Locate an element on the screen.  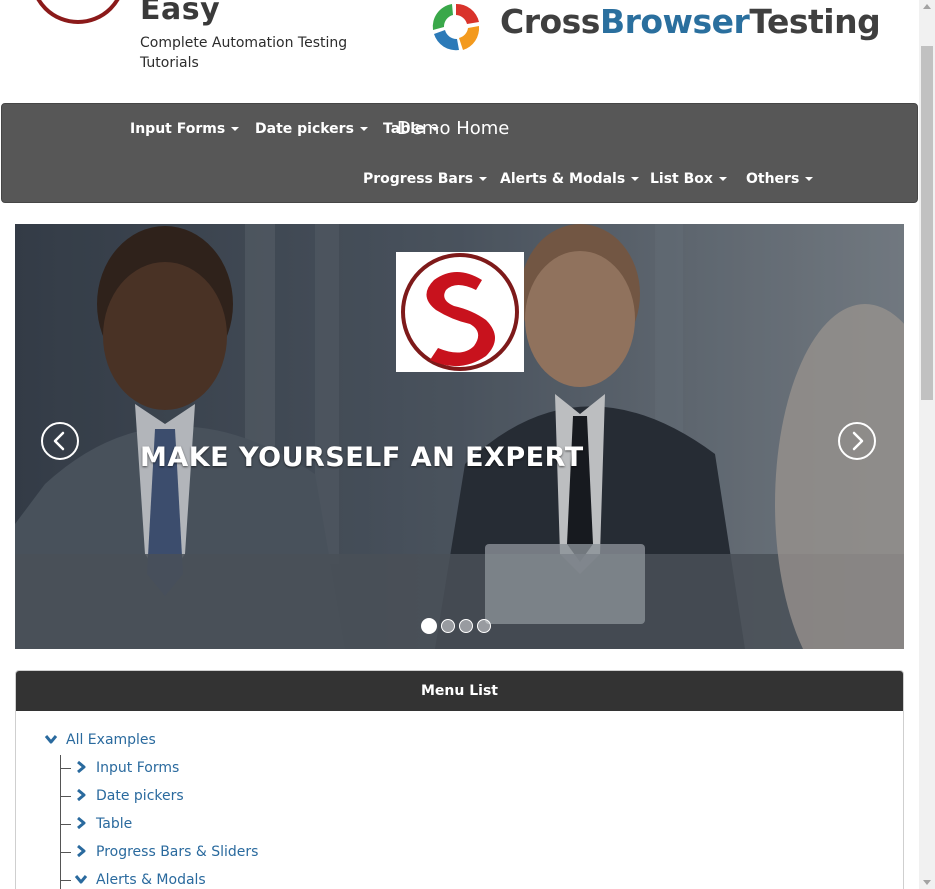
wordmark-part-cross: Cross is located at coordinates (550, 21).